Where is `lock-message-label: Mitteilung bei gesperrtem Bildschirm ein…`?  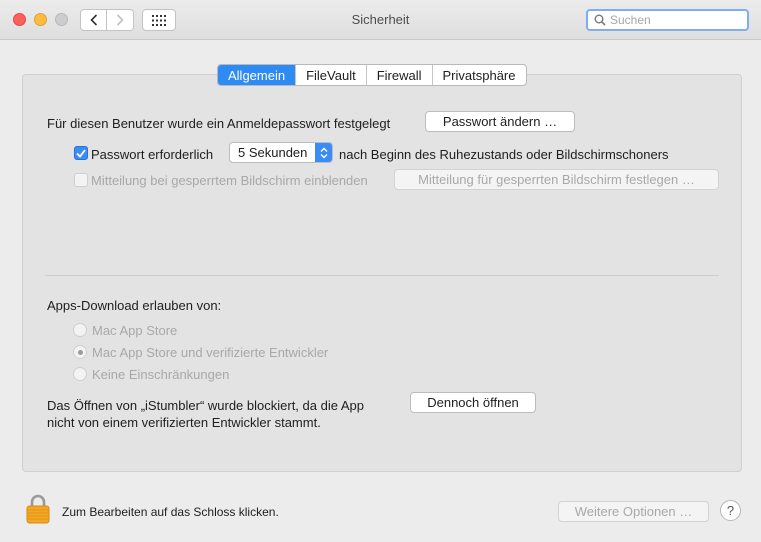
lock-message-label: Mitteilung bei gesperrtem Bildschirm ein… is located at coordinates (229, 180).